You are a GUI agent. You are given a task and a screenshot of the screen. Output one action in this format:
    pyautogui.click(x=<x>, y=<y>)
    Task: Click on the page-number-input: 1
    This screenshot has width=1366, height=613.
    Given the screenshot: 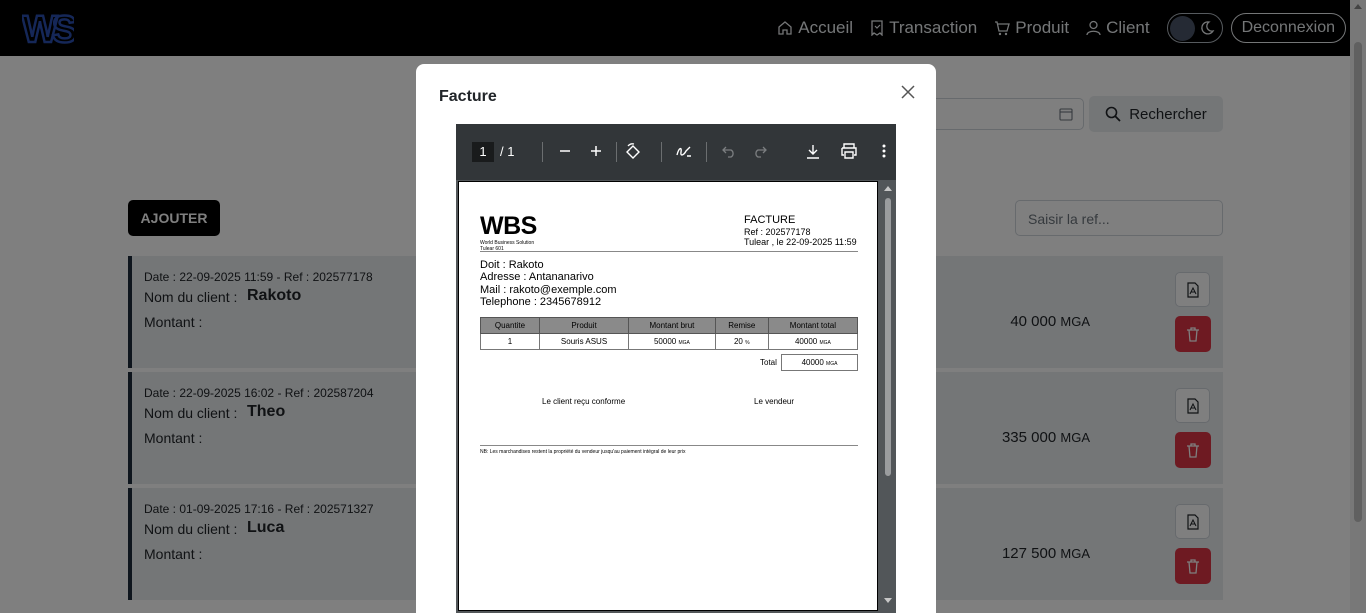 What is the action you would take?
    pyautogui.click(x=483, y=152)
    